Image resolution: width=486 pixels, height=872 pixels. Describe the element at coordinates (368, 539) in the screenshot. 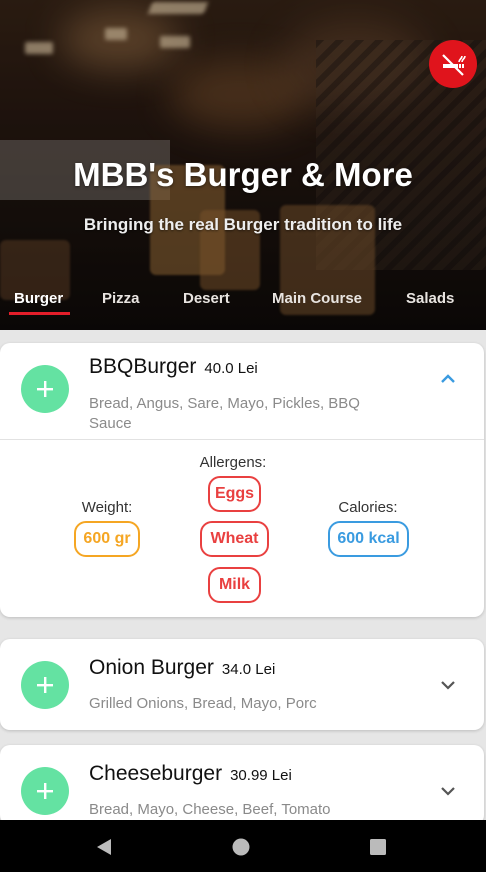

I see `calories-value: 600 kcal` at that location.